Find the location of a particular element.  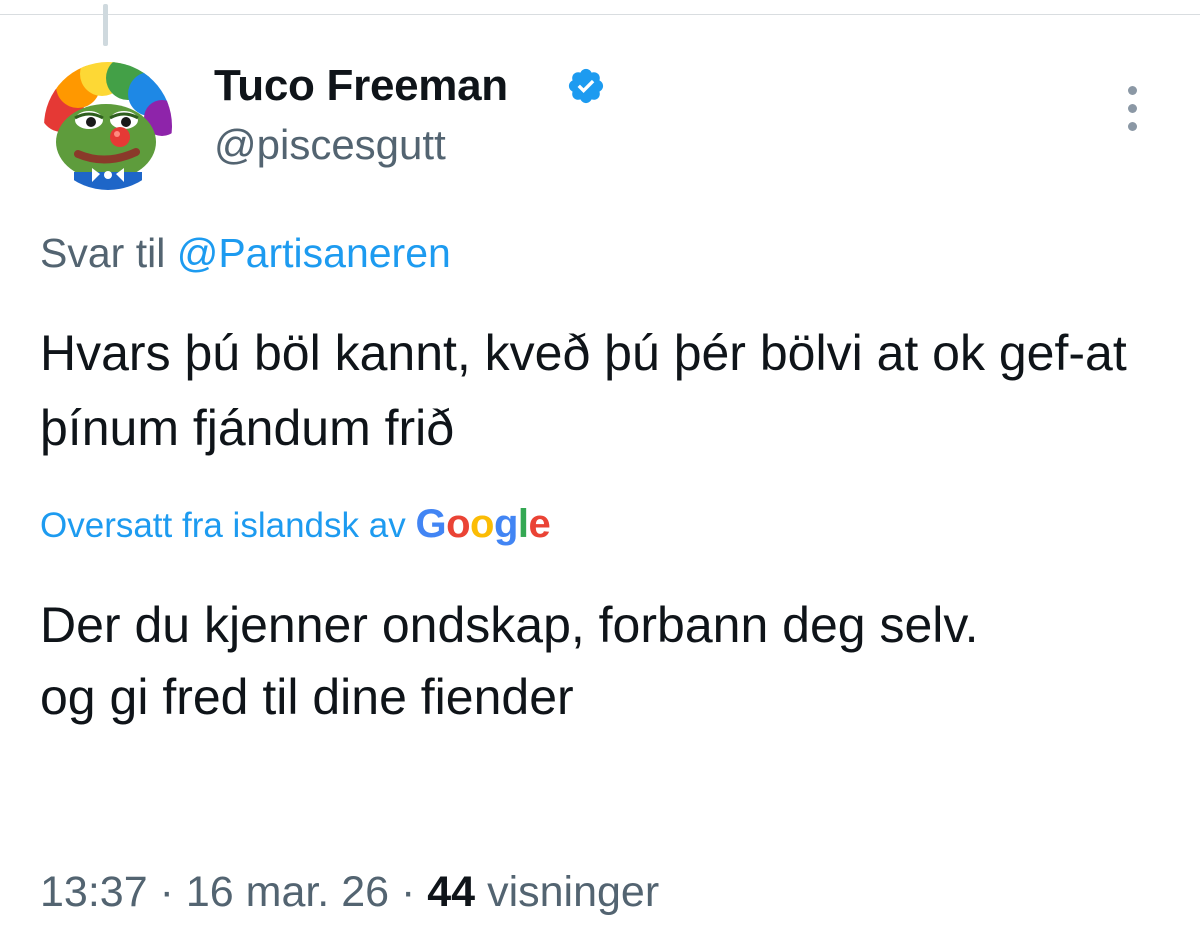

clown-frog-avatar-icon is located at coordinates (108, 126).